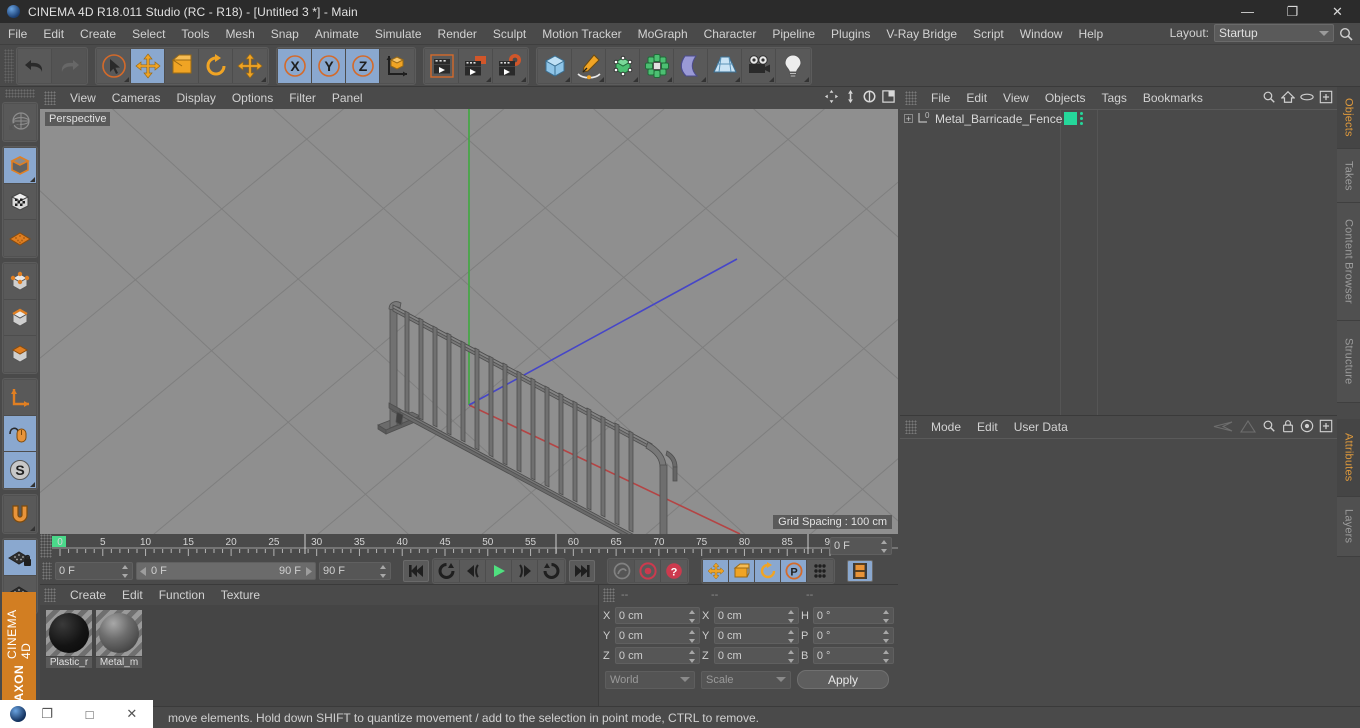  Describe the element at coordinates (746, 679) in the screenshot. I see `transform-mode-dropdown: Scale` at that location.